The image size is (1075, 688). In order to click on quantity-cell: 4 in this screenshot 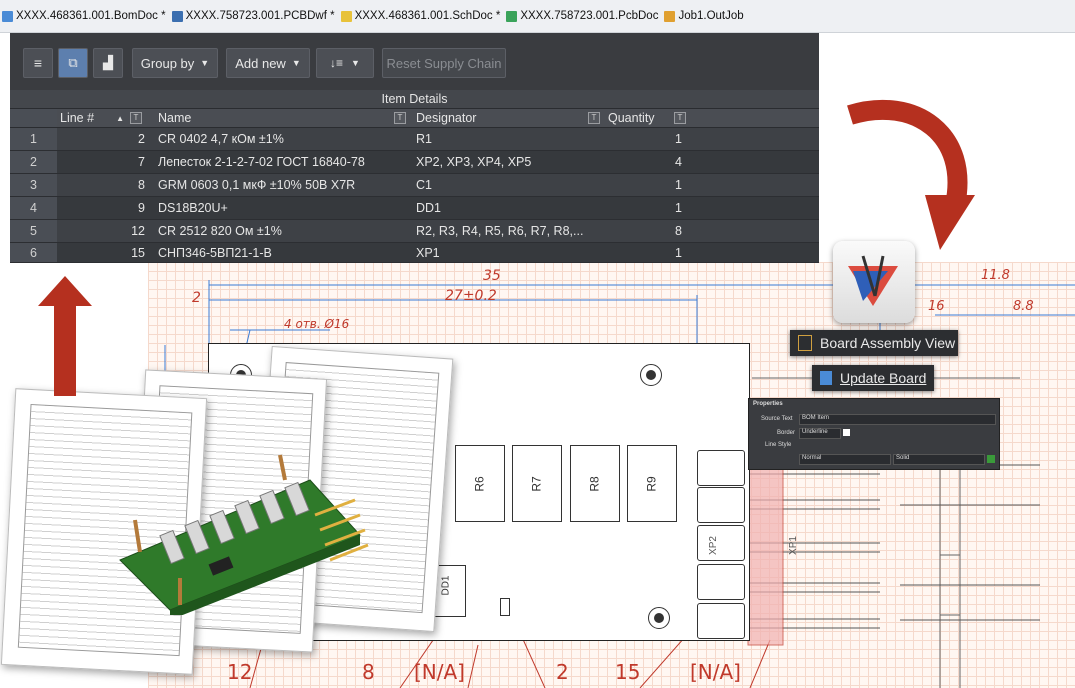, I will do `click(678, 162)`.